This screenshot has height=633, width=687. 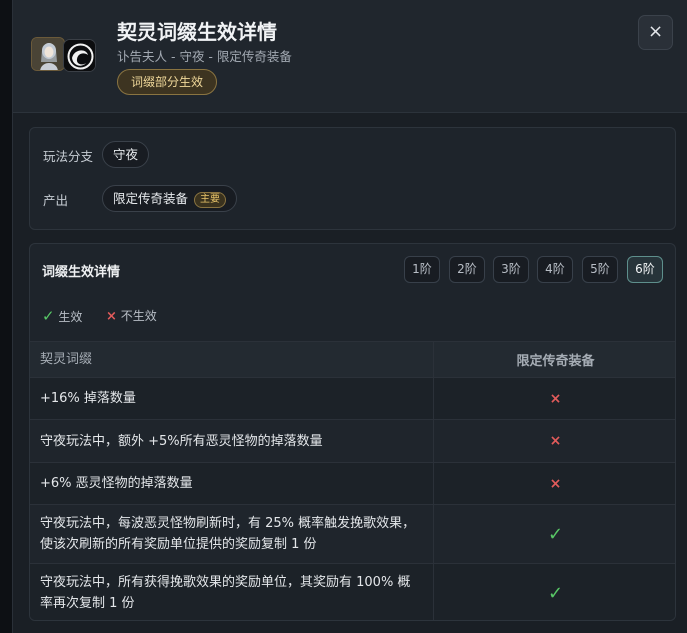 What do you see at coordinates (232, 359) in the screenshot?
I see `column-header-affix: 契灵词缀` at bounding box center [232, 359].